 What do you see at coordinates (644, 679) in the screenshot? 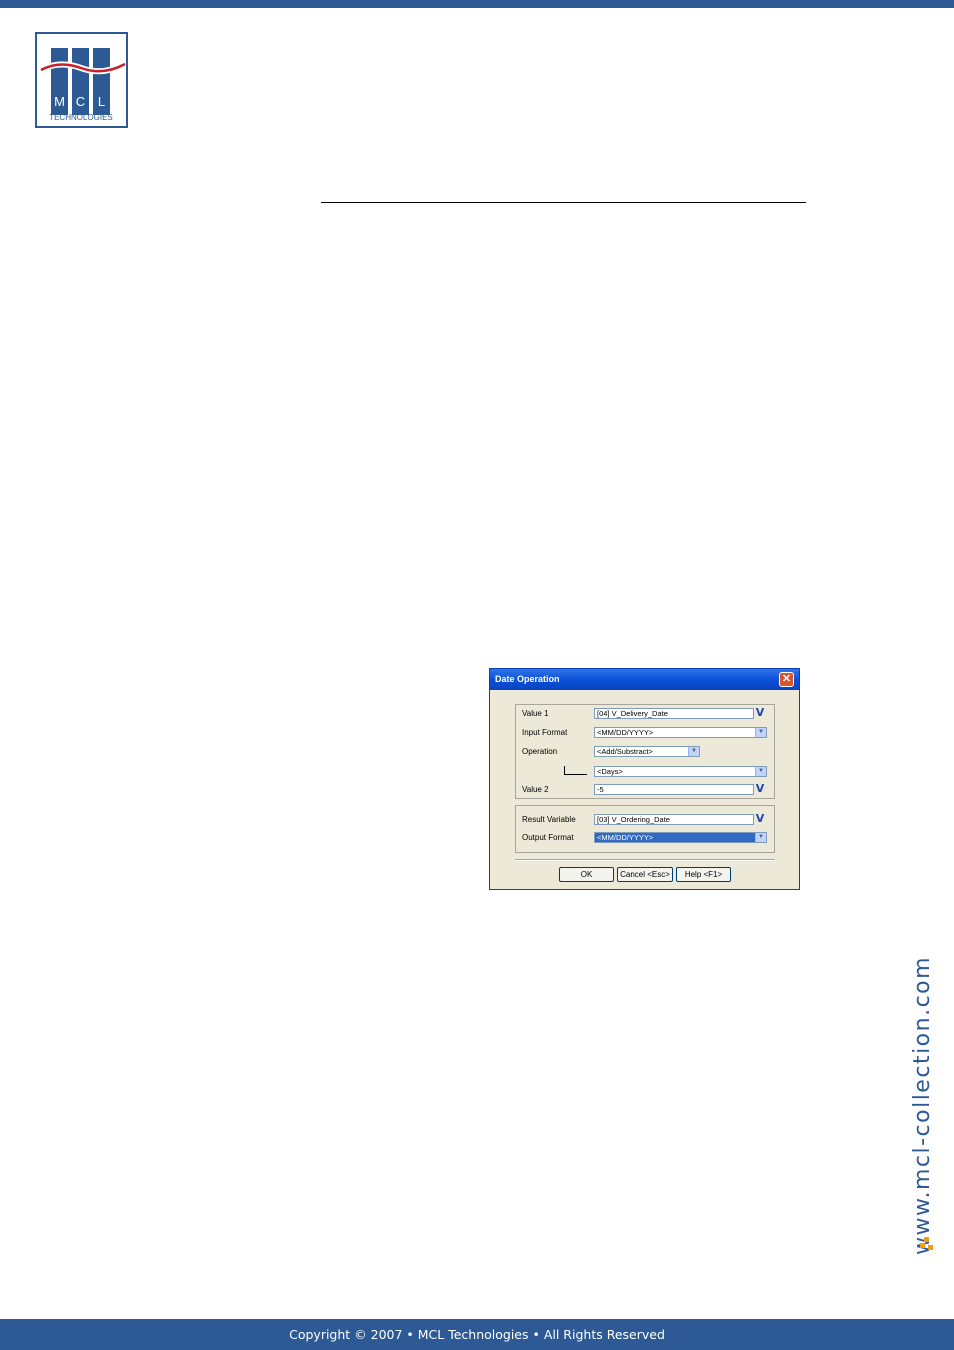
I see `dialog-titlebar: Date Operation ✕` at bounding box center [644, 679].